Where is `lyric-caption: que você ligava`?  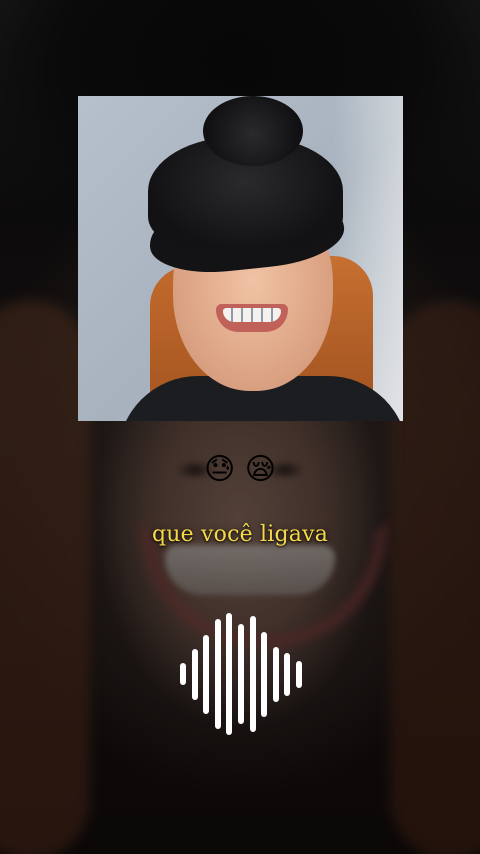
lyric-caption: que você ligava is located at coordinates (240, 534).